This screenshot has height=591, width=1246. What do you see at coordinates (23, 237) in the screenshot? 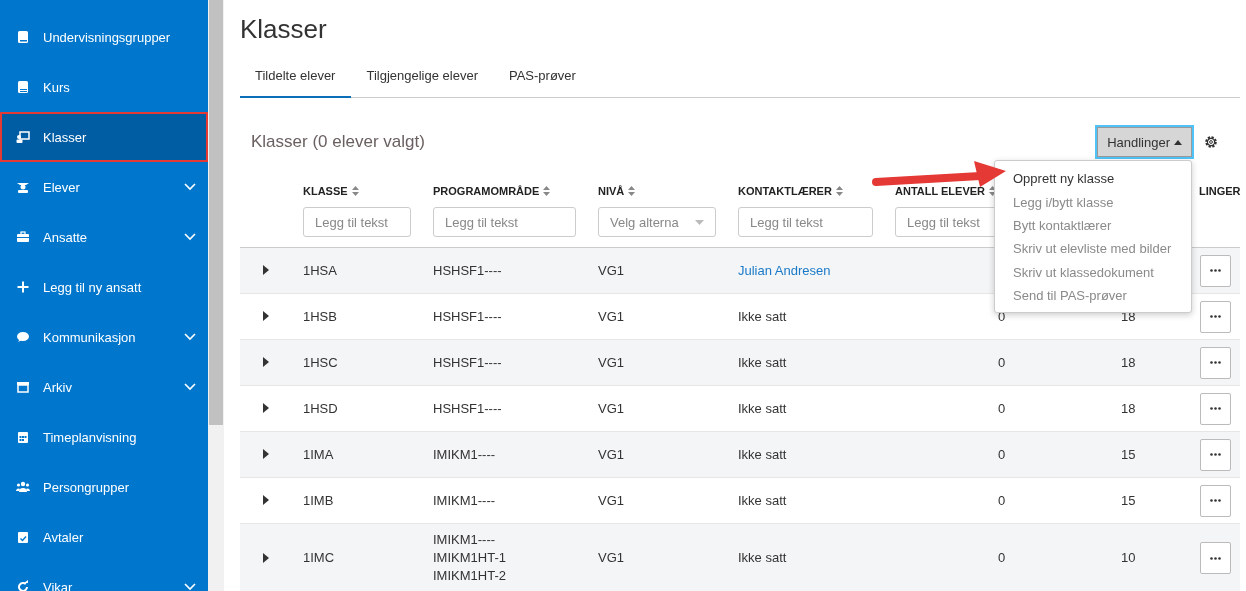
I see `briefcase-icon` at bounding box center [23, 237].